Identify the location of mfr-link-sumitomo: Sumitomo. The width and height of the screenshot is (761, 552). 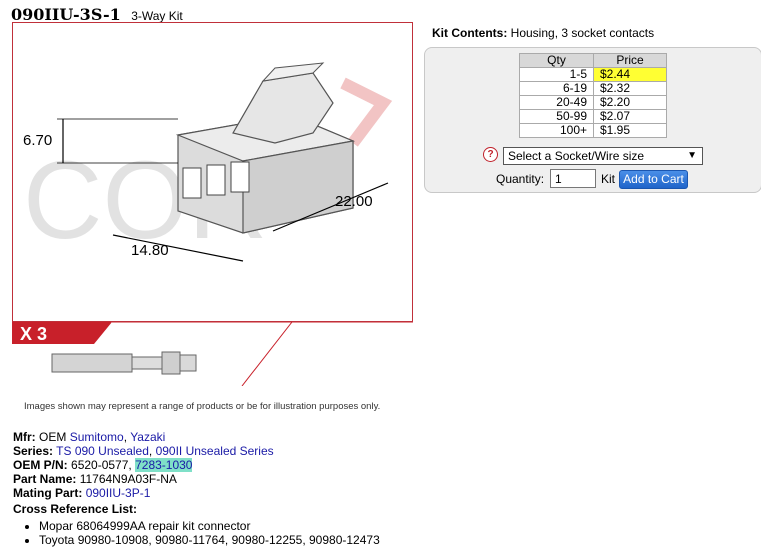
(97, 437).